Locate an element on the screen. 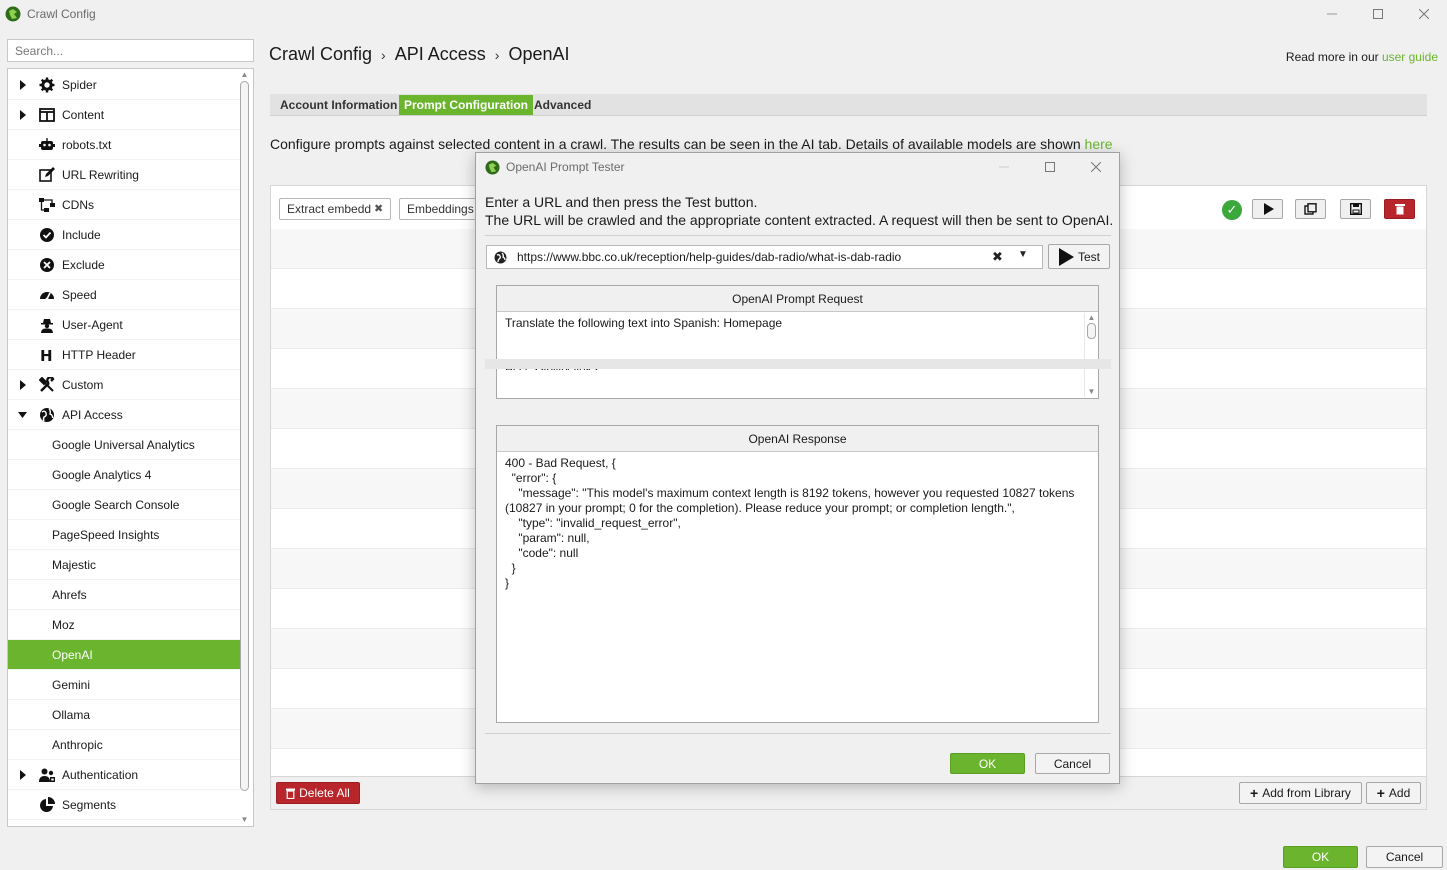 This screenshot has height=870, width=1447. models-link: here is located at coordinates (1099, 144).